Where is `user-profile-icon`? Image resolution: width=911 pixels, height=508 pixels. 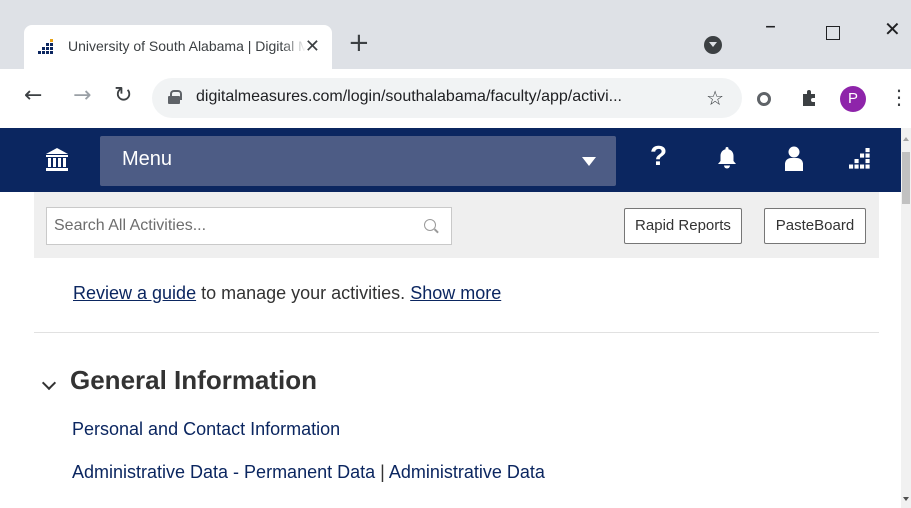
user-profile-icon is located at coordinates (794, 159).